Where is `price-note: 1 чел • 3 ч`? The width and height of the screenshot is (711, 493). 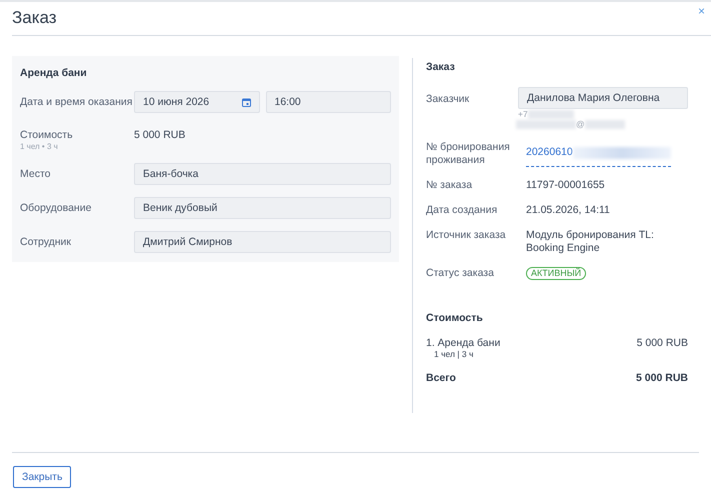 price-note: 1 чел • 3 ч is located at coordinates (39, 146).